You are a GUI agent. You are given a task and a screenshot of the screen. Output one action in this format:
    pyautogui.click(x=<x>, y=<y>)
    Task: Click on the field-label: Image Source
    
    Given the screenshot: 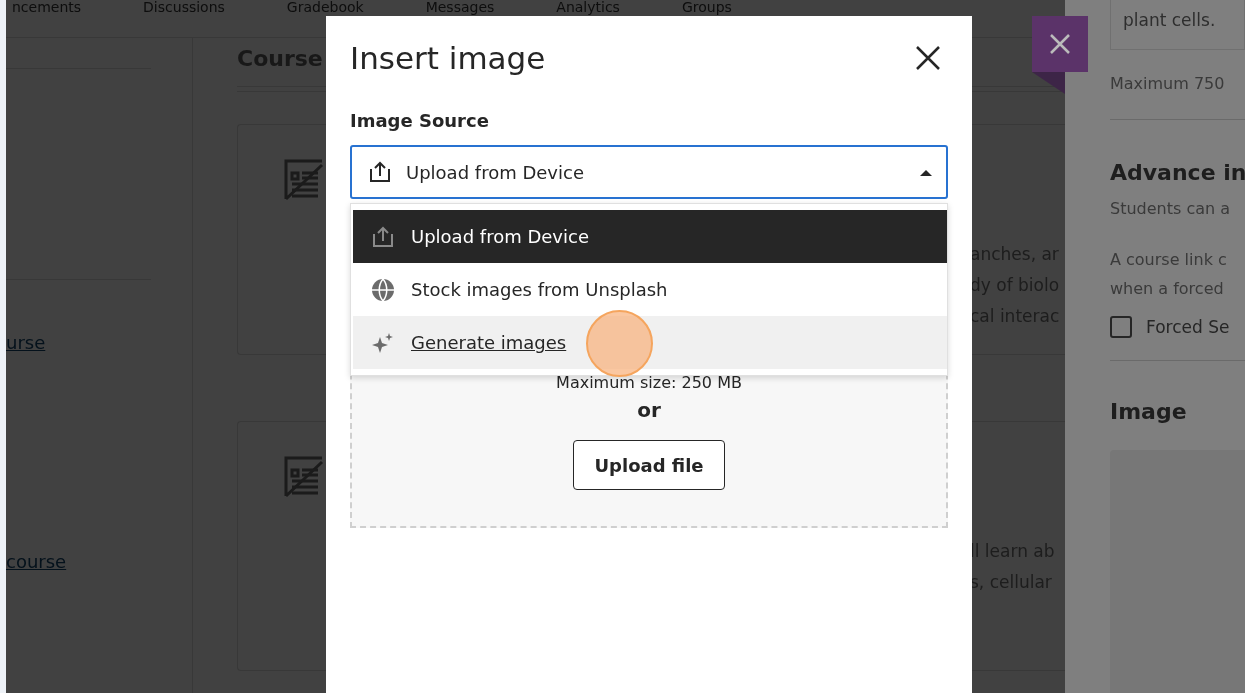 What is the action you would take?
    pyautogui.click(x=420, y=120)
    